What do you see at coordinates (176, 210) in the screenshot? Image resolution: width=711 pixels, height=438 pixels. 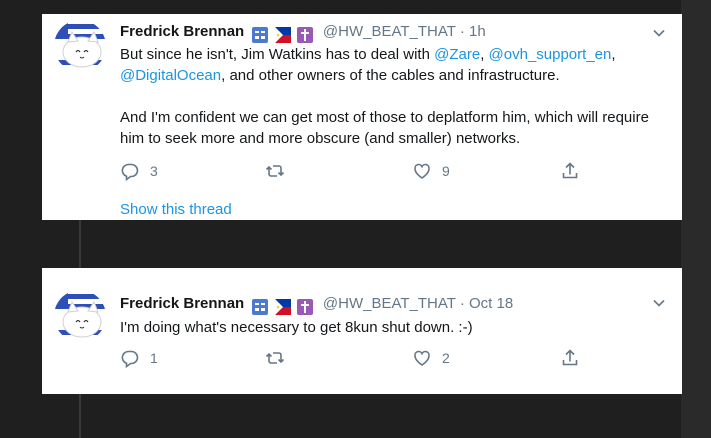 I see `show-thread-link: Show this thread` at bounding box center [176, 210].